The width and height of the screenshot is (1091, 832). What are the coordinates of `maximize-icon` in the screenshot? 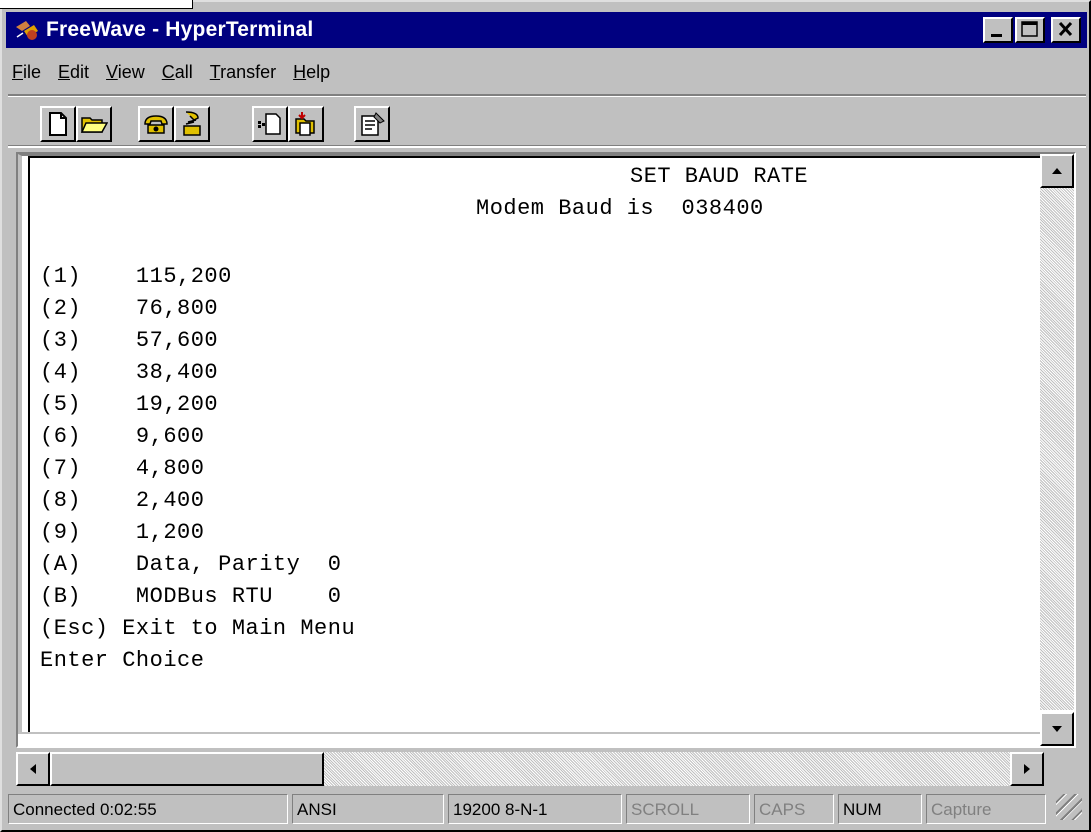 It's located at (1029, 29).